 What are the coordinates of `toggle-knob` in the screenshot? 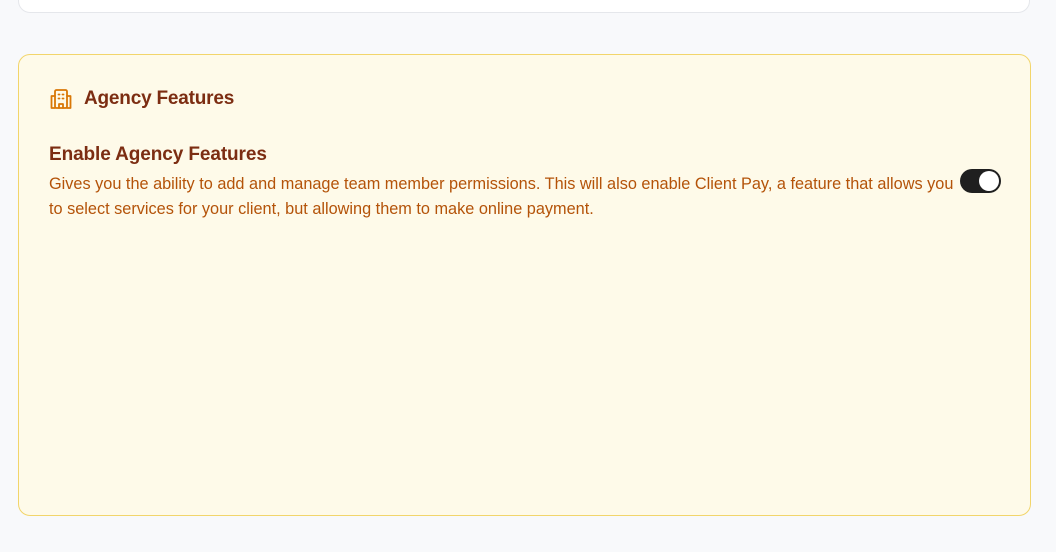 It's located at (989, 181).